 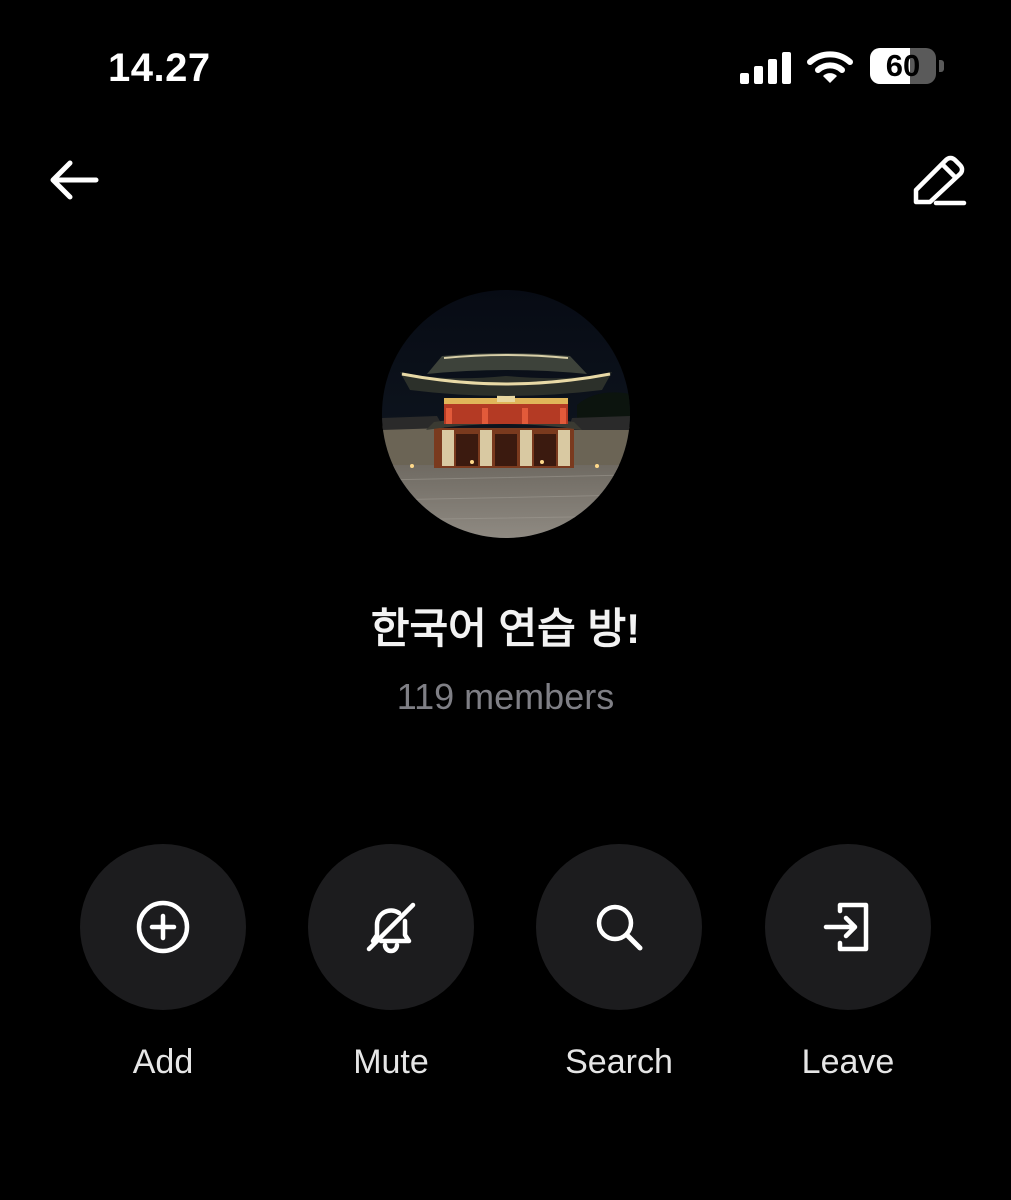 I want to click on bell-slash-icon, so click(x=391, y=928).